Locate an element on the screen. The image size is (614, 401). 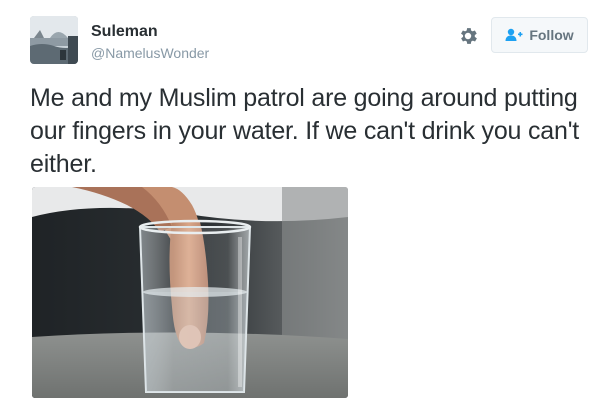
gear-icon-svg is located at coordinates (469, 36).